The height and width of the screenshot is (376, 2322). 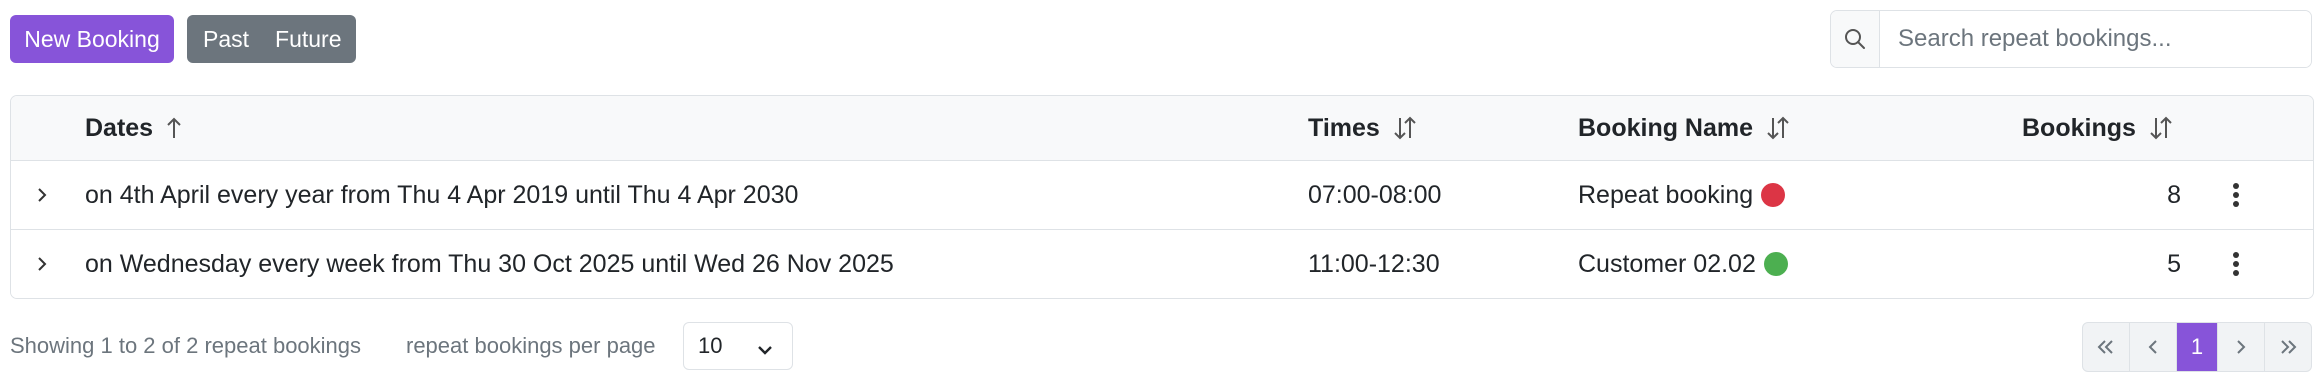 I want to click on row-booking-name: Customer 02.02, so click(x=1683, y=264).